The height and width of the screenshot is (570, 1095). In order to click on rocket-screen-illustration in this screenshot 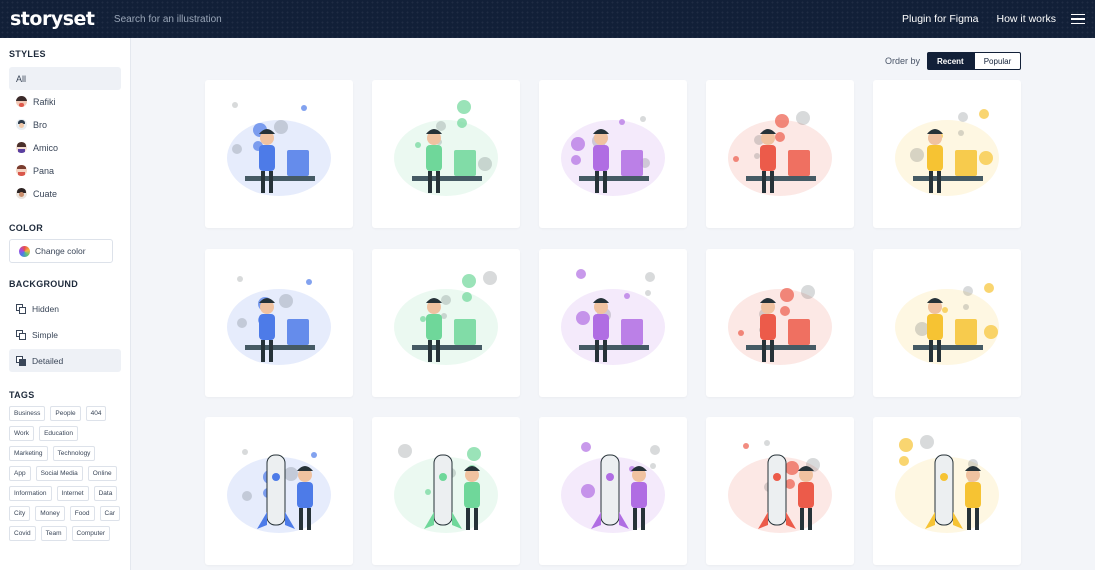, I will do `click(446, 488)`.